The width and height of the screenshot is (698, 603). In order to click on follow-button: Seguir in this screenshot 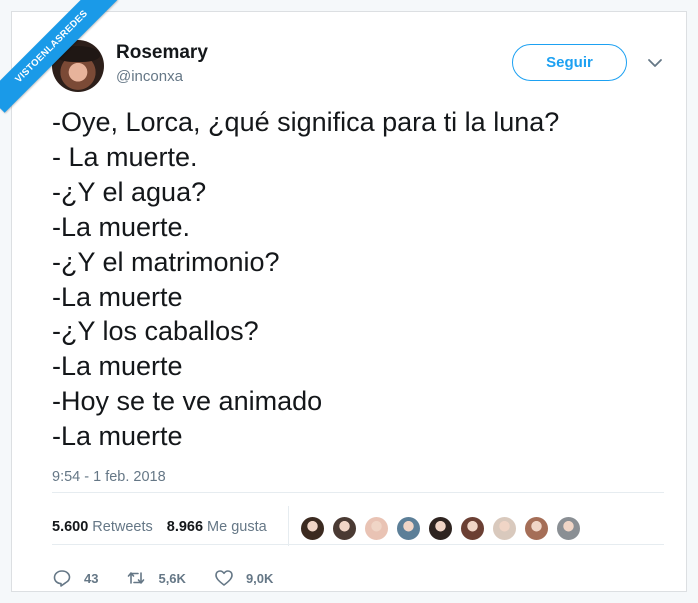, I will do `click(569, 62)`.